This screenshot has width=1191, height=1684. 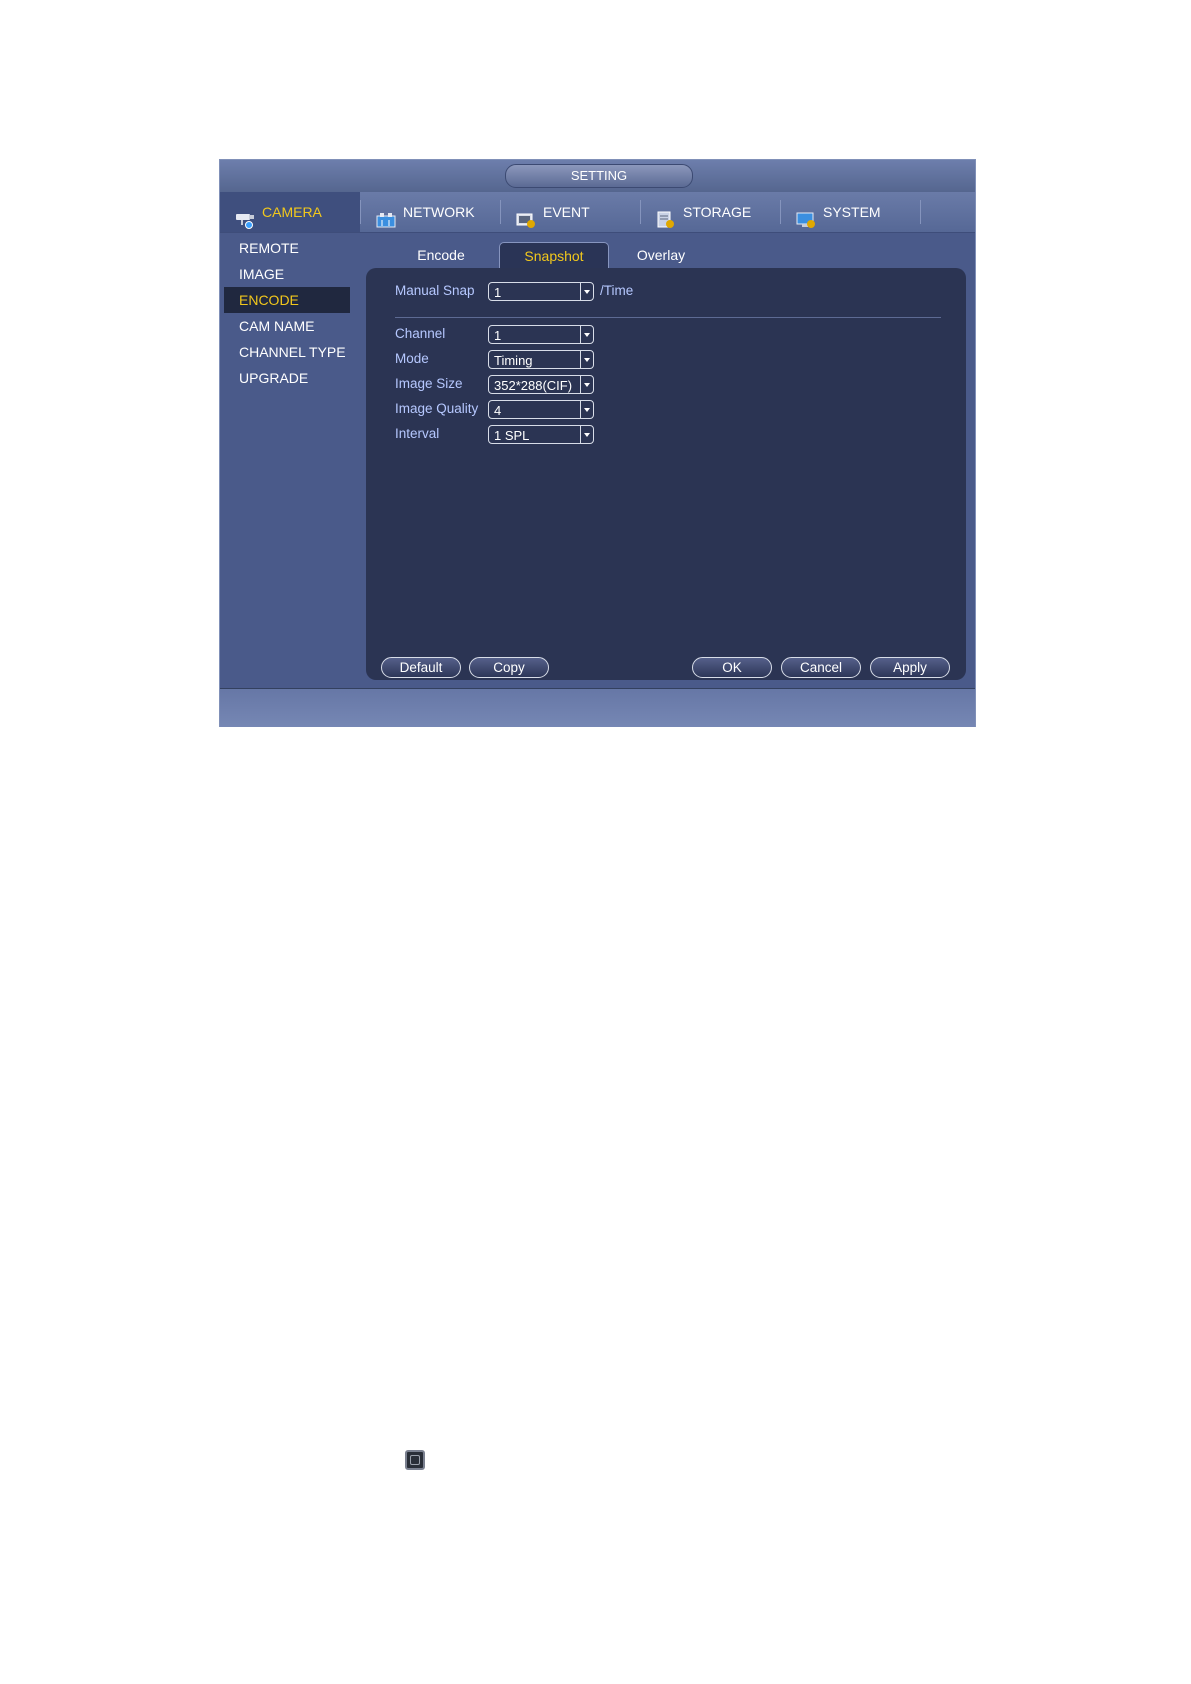 I want to click on image-size-label: Image Size, so click(x=429, y=383).